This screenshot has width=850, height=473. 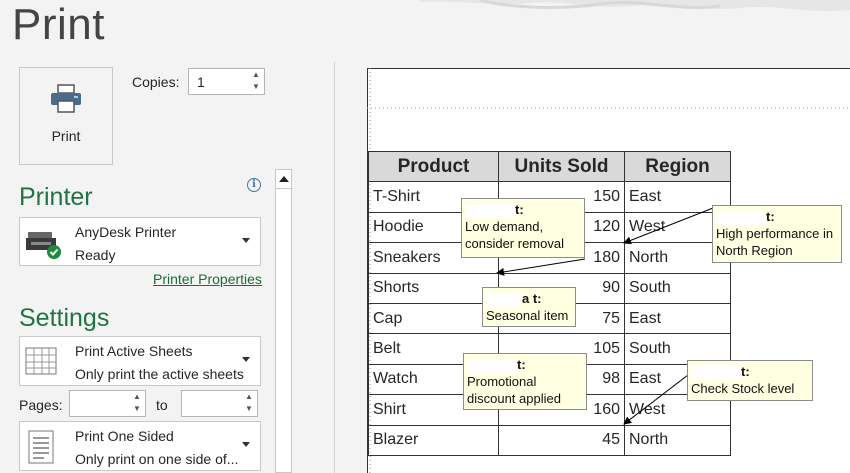 I want to click on cell-comment: t: Check Stock level, so click(x=750, y=380).